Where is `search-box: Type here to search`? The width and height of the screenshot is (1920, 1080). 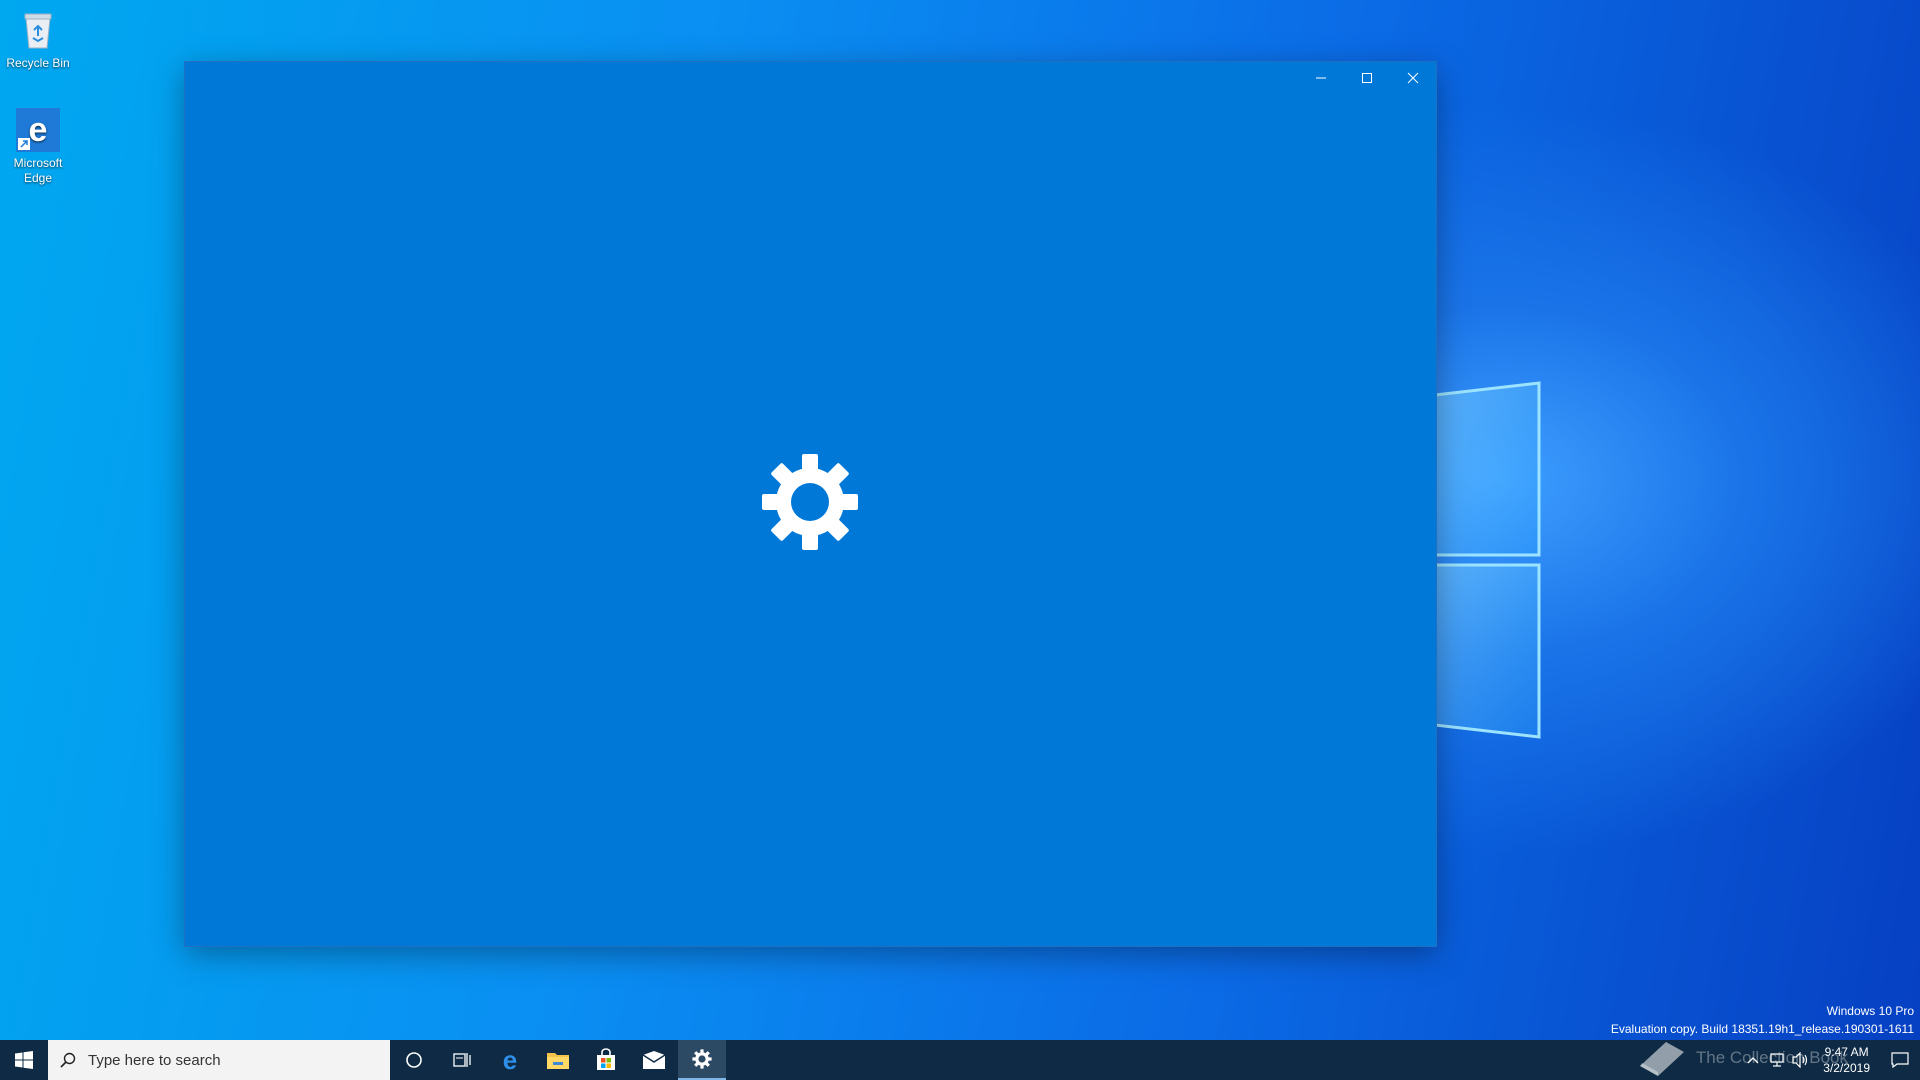
search-box: Type here to search is located at coordinates (219, 1060).